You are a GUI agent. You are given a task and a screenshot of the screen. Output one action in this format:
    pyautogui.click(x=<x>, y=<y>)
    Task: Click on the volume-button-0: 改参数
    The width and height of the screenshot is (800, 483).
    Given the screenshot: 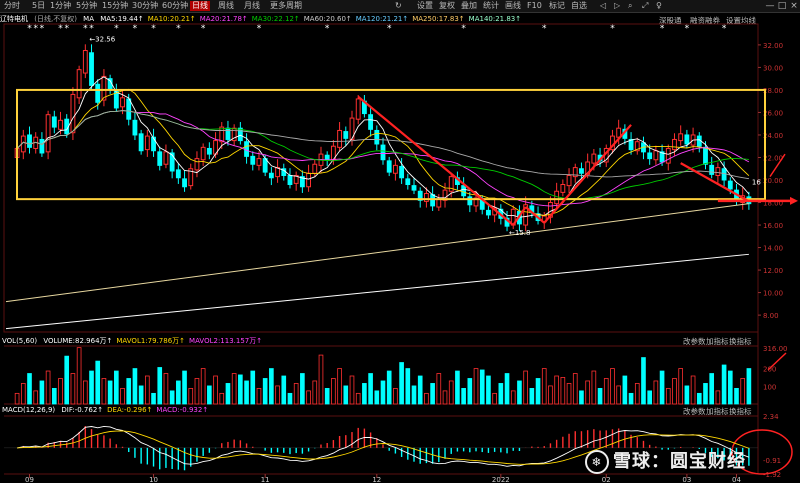 What is the action you would take?
    pyautogui.click(x=694, y=341)
    